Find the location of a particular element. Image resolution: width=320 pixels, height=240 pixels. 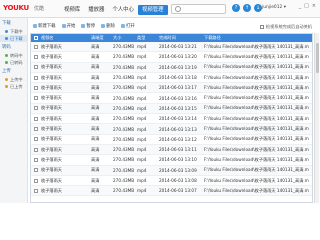

table-header: 视频名 清晰度 大小 类型 完成时间 下载路径 is located at coordinates (171, 38).